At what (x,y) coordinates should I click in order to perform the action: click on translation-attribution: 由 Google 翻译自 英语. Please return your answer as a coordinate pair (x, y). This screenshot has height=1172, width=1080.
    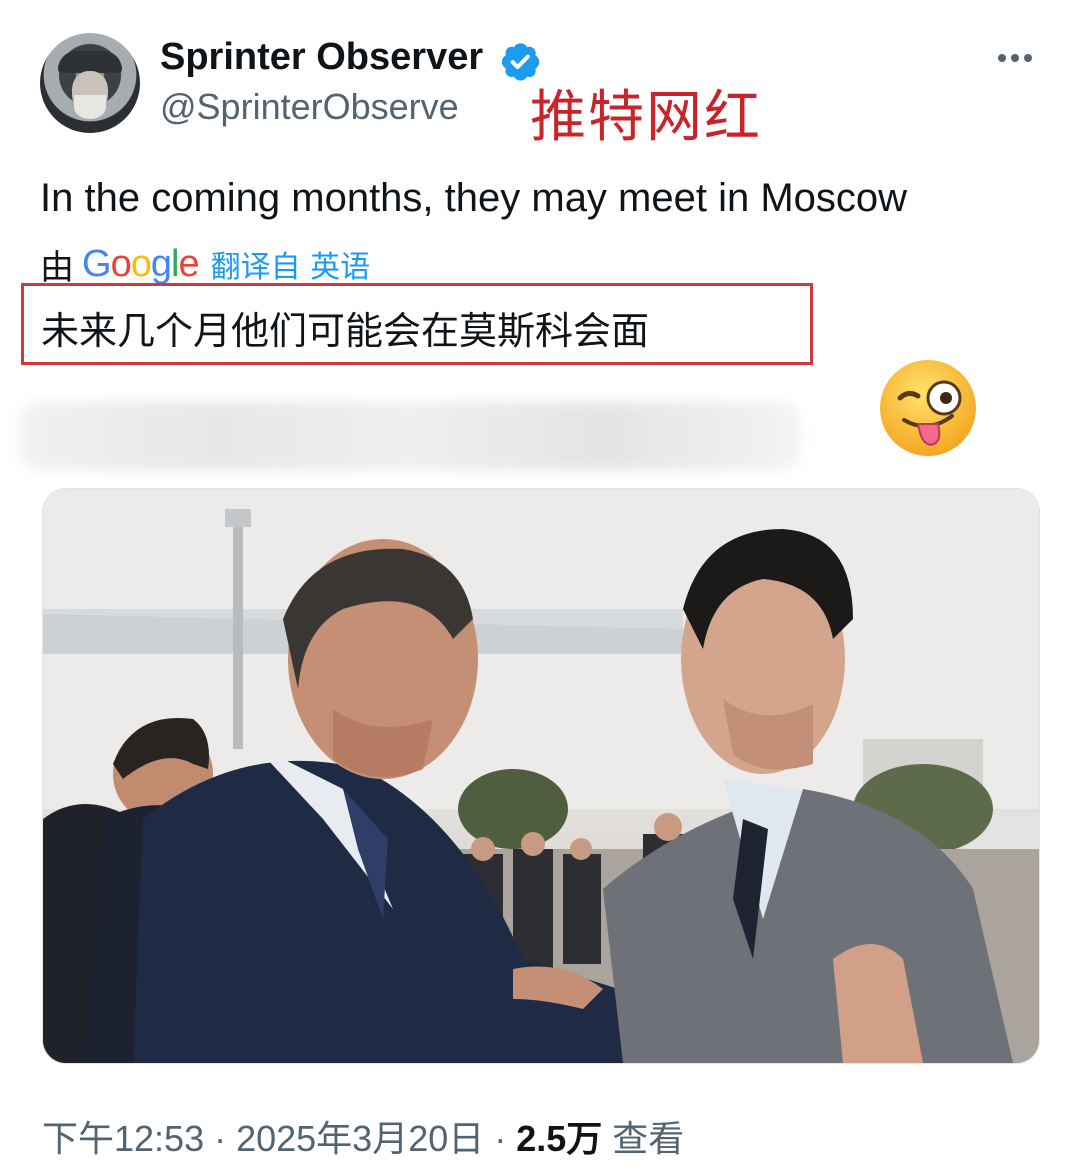
    Looking at the image, I should click on (205, 265).